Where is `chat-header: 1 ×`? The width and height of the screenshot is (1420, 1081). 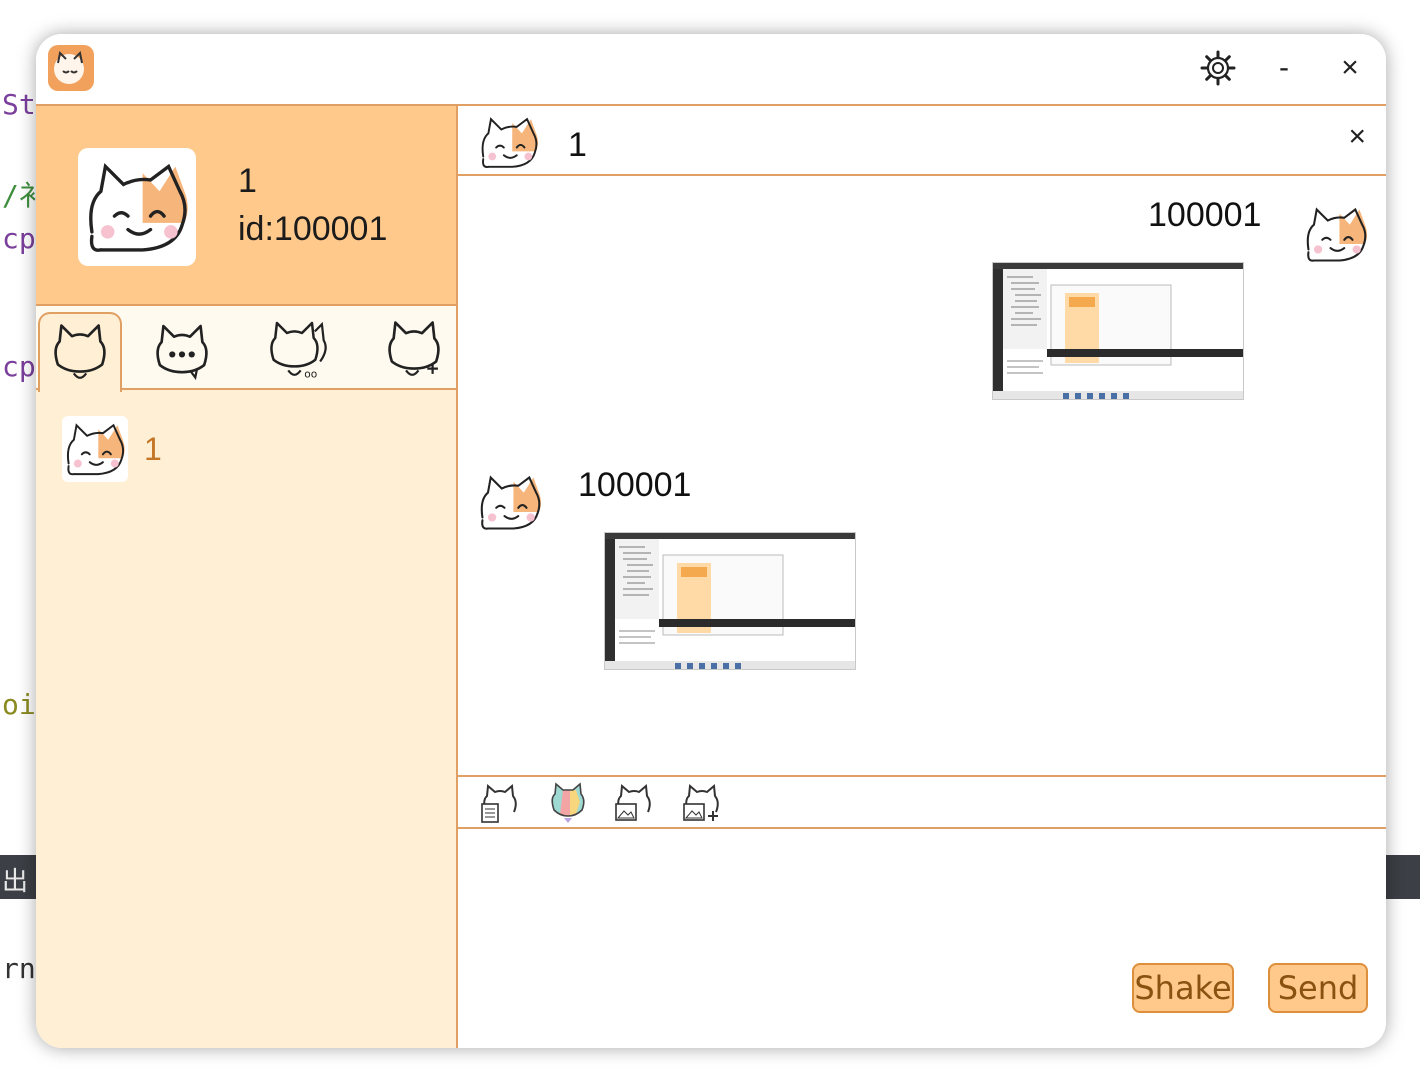 chat-header: 1 × is located at coordinates (922, 140).